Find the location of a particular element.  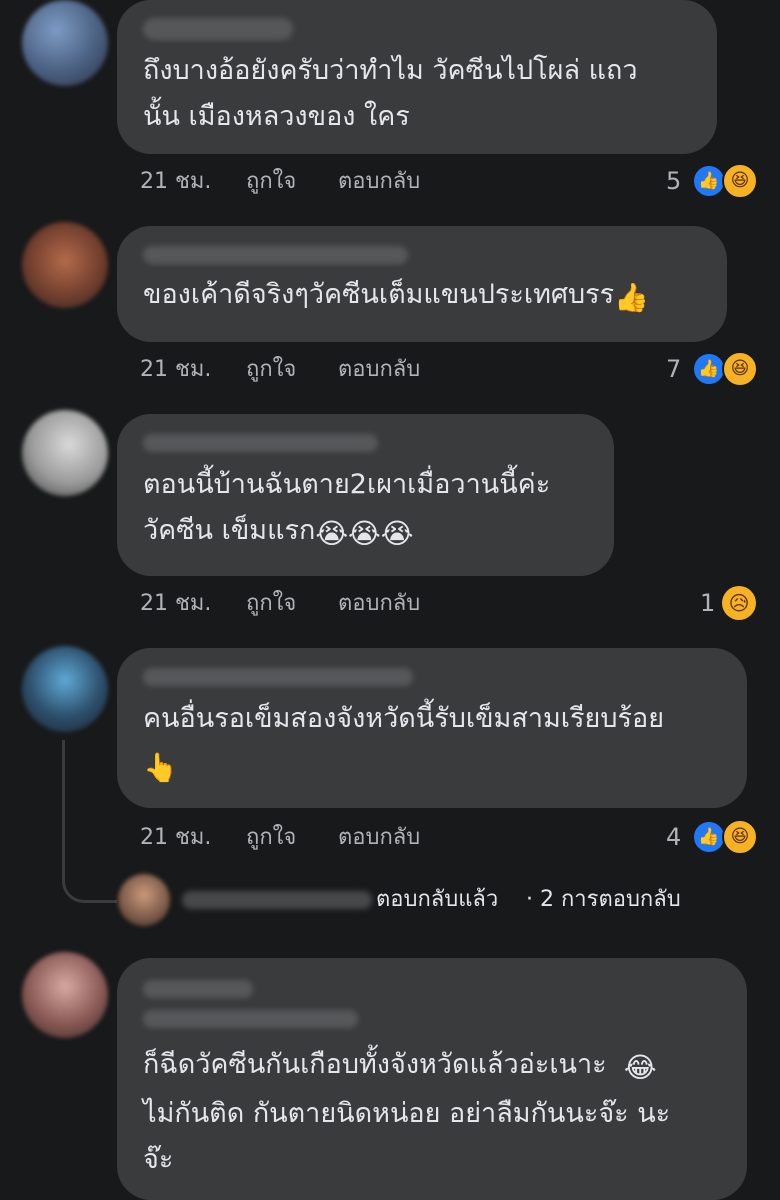

crying-emoji: 😭😭😭 is located at coordinates (364, 533).